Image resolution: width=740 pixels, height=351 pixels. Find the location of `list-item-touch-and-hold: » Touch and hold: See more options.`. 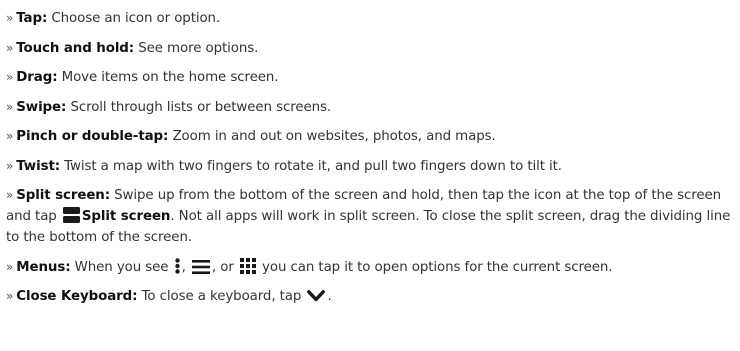

list-item-touch-and-hold: » Touch and hold: See more options. is located at coordinates (373, 48).